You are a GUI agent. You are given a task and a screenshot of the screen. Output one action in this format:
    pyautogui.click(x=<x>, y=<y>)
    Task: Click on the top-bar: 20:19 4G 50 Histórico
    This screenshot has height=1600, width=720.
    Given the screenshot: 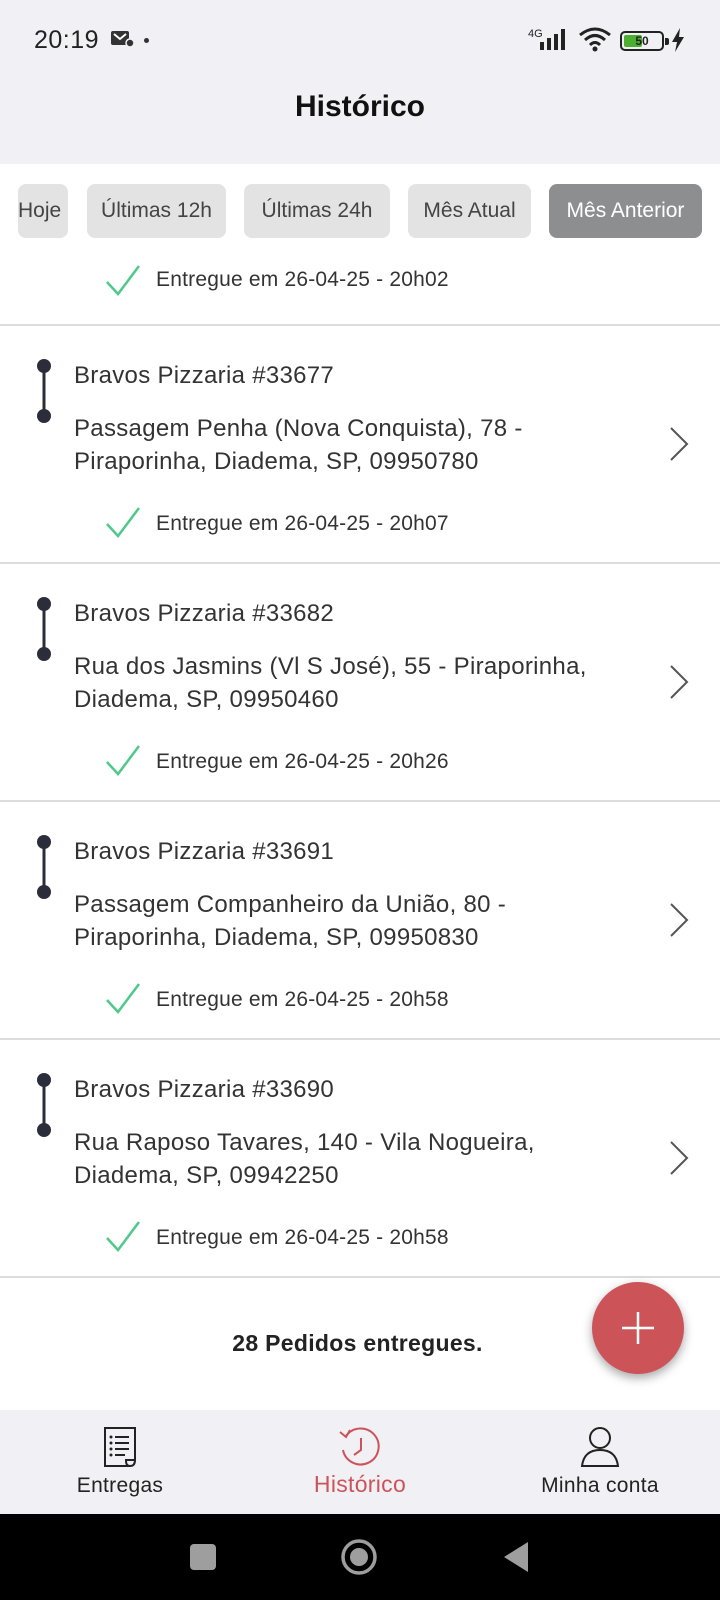 What is the action you would take?
    pyautogui.click(x=360, y=82)
    